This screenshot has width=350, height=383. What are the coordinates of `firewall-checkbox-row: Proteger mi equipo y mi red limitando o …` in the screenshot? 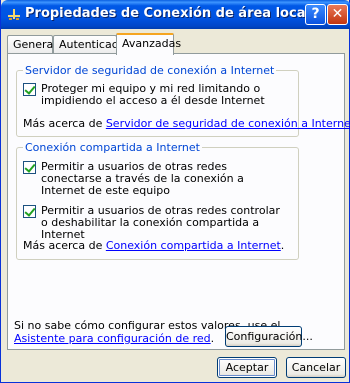 It's located at (155, 95).